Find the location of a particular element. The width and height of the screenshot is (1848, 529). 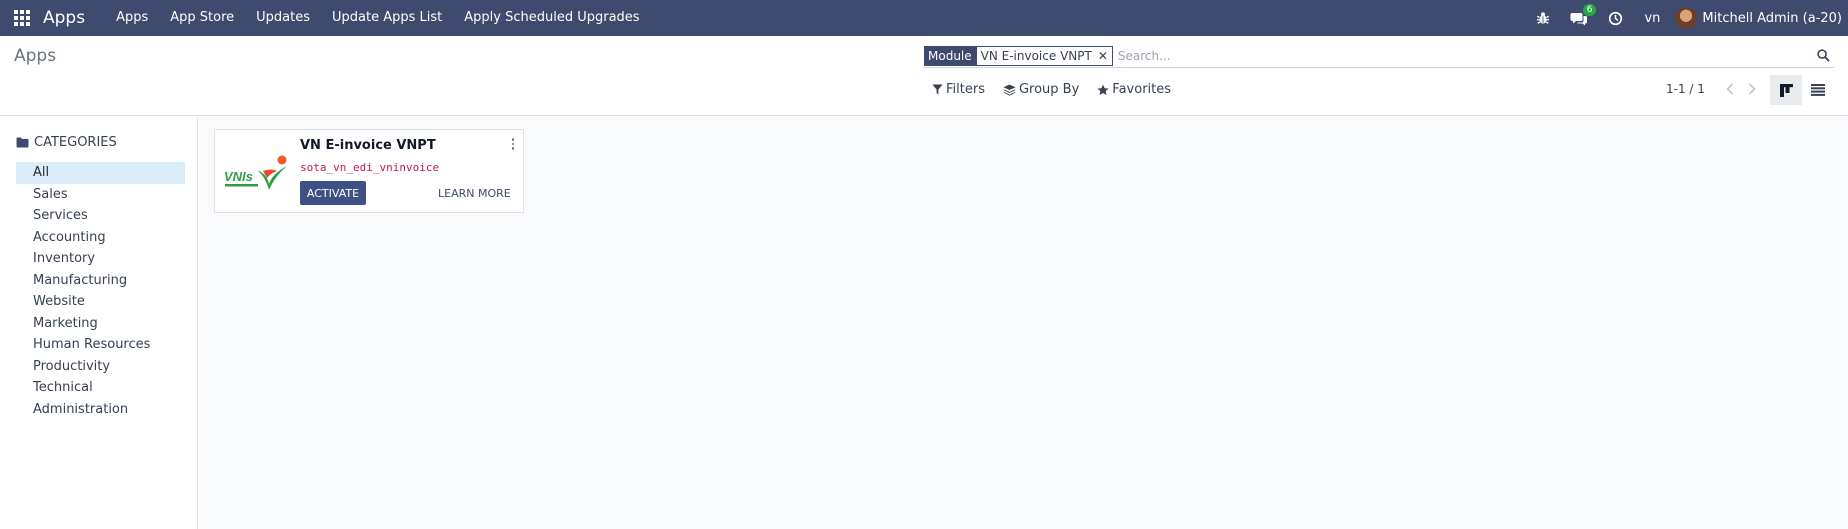

avatar is located at coordinates (1686, 18).